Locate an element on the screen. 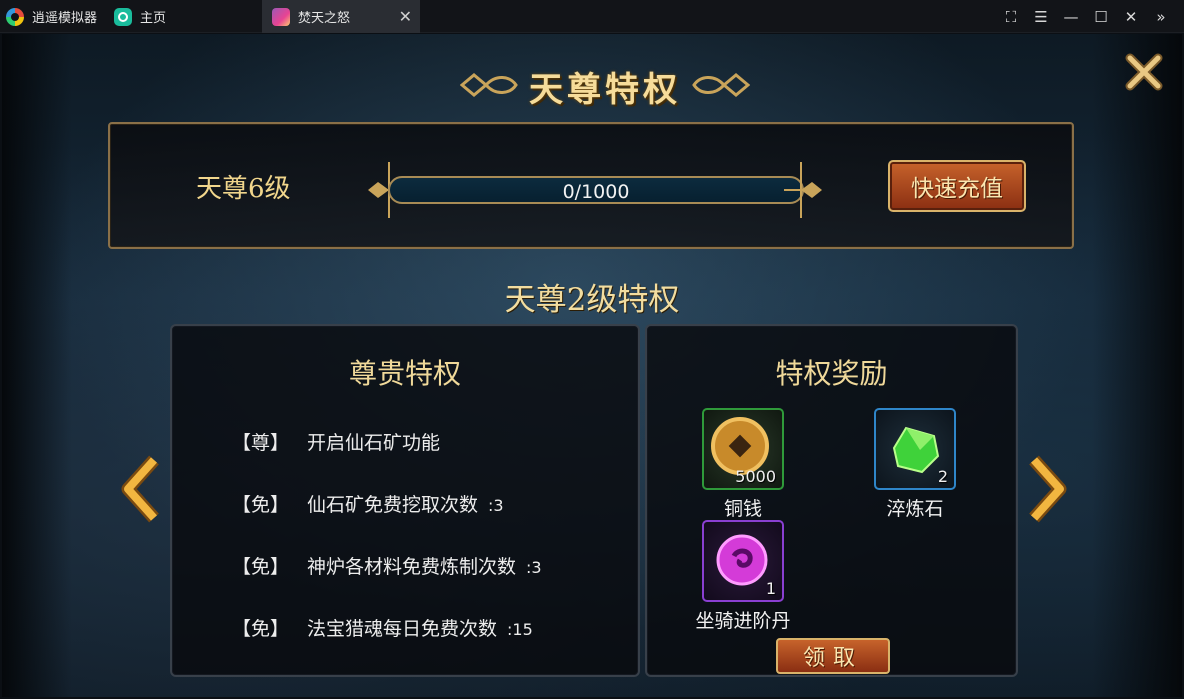  privilege-text: 法宝猎魂每日免费次数 is located at coordinates (402, 629).